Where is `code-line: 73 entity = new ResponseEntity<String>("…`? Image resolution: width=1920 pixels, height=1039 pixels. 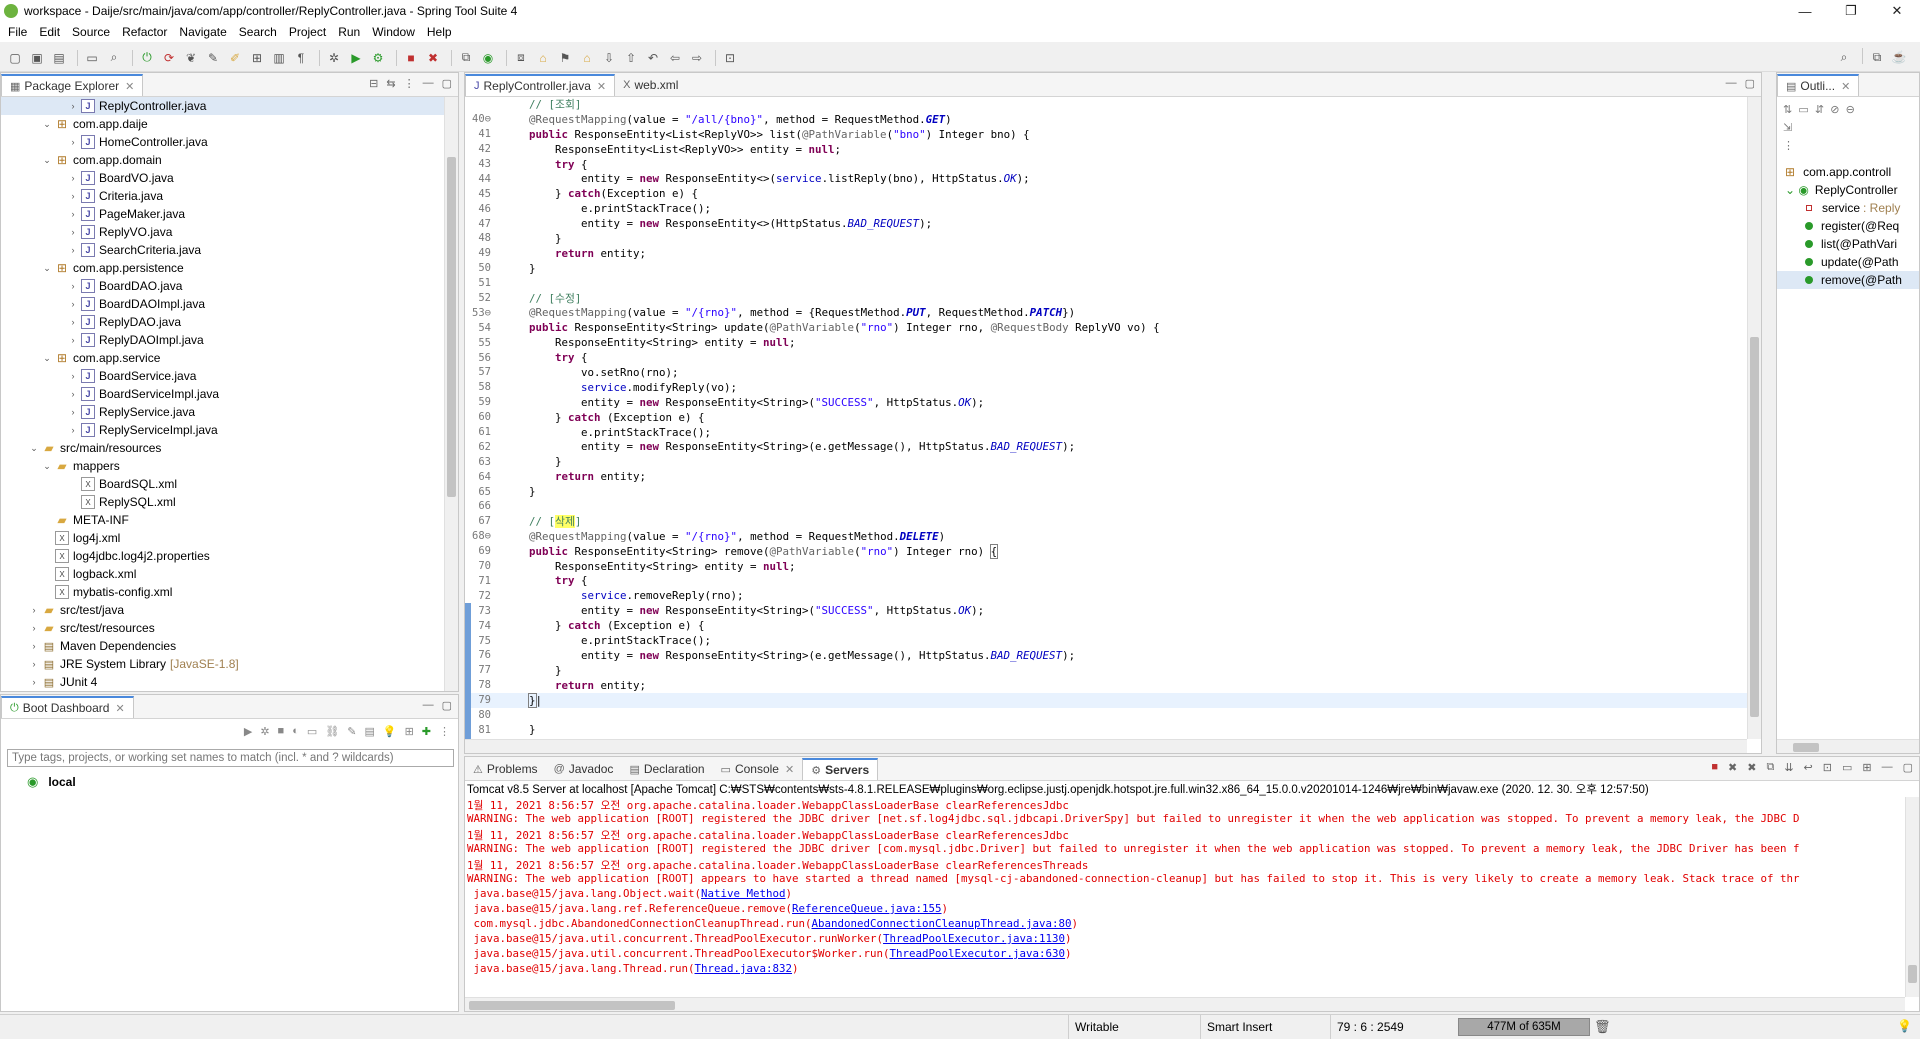
code-line: 73 entity = new ResponseEntity<String>("… is located at coordinates (1106, 610).